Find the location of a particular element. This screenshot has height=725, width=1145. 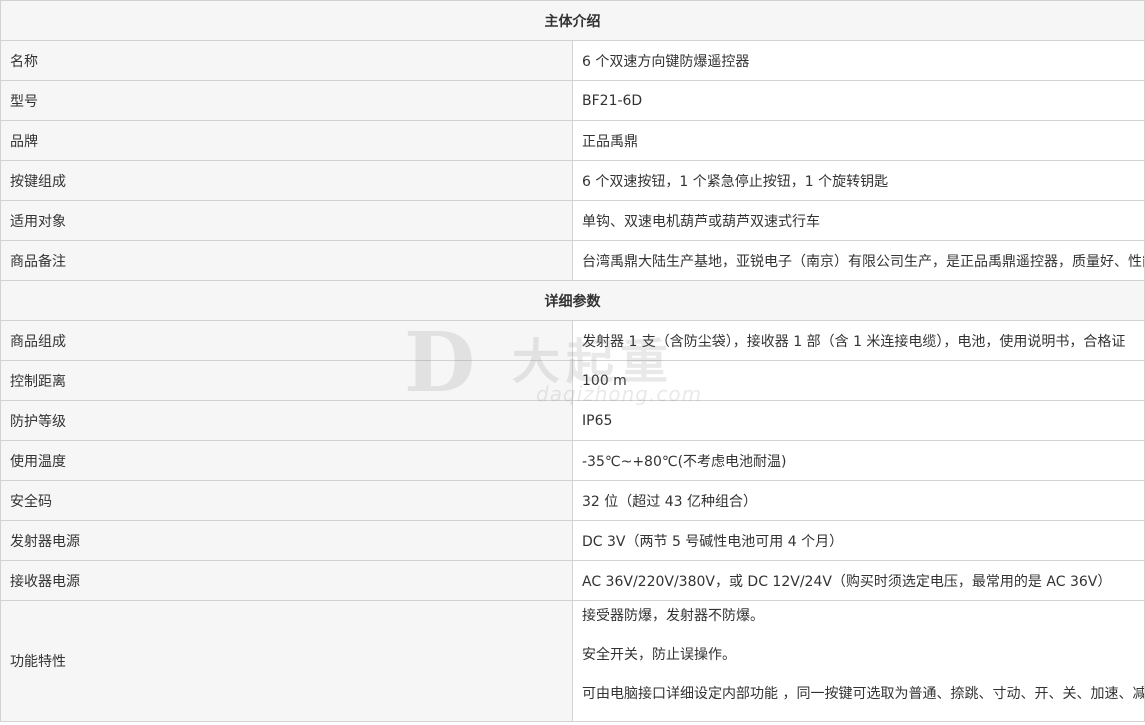

row-value: DC 3V（两节 5 号碱性电池可用 4 个月） is located at coordinates (858, 540).